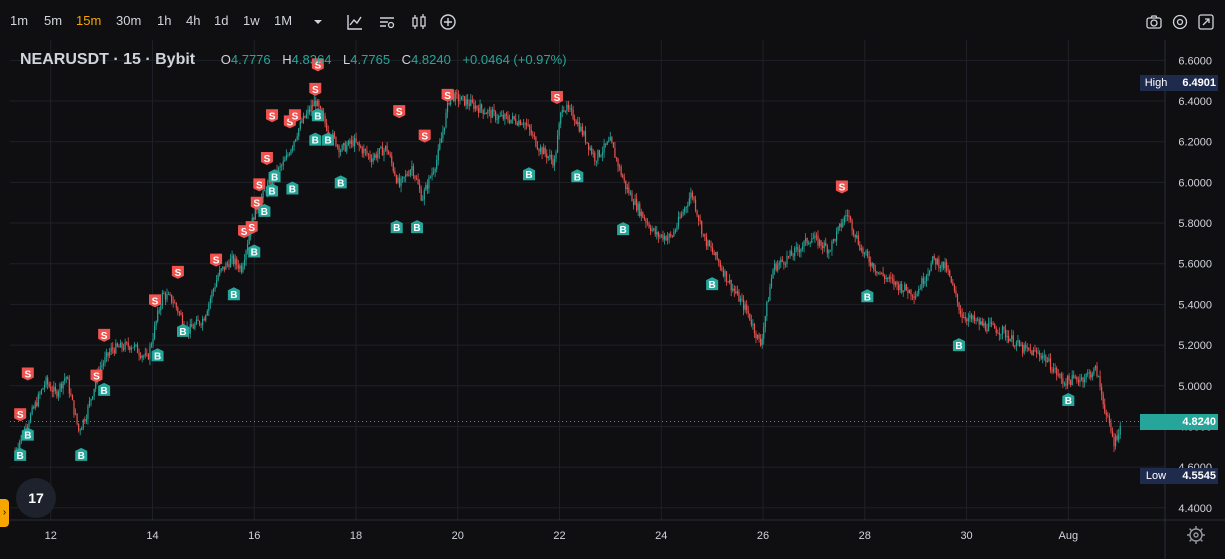 The image size is (1225, 559). Describe the element at coordinates (225, 59) in the screenshot. I see `open-label: O` at that location.